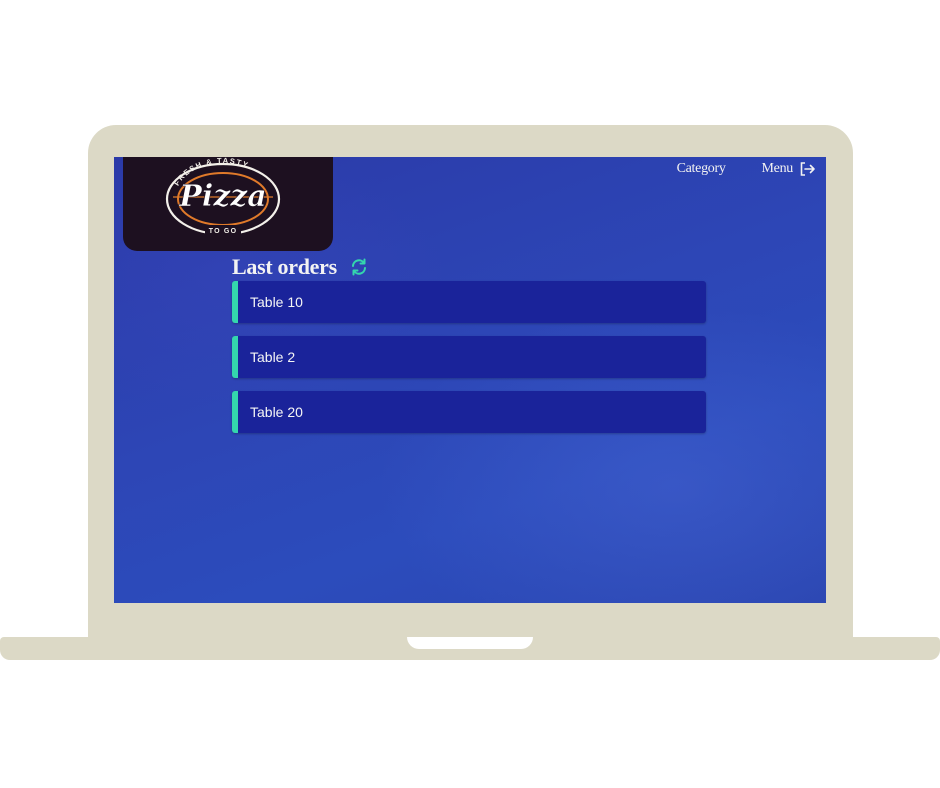 This screenshot has width=940, height=788. What do you see at coordinates (470, 643) in the screenshot?
I see `laptop-notch` at bounding box center [470, 643].